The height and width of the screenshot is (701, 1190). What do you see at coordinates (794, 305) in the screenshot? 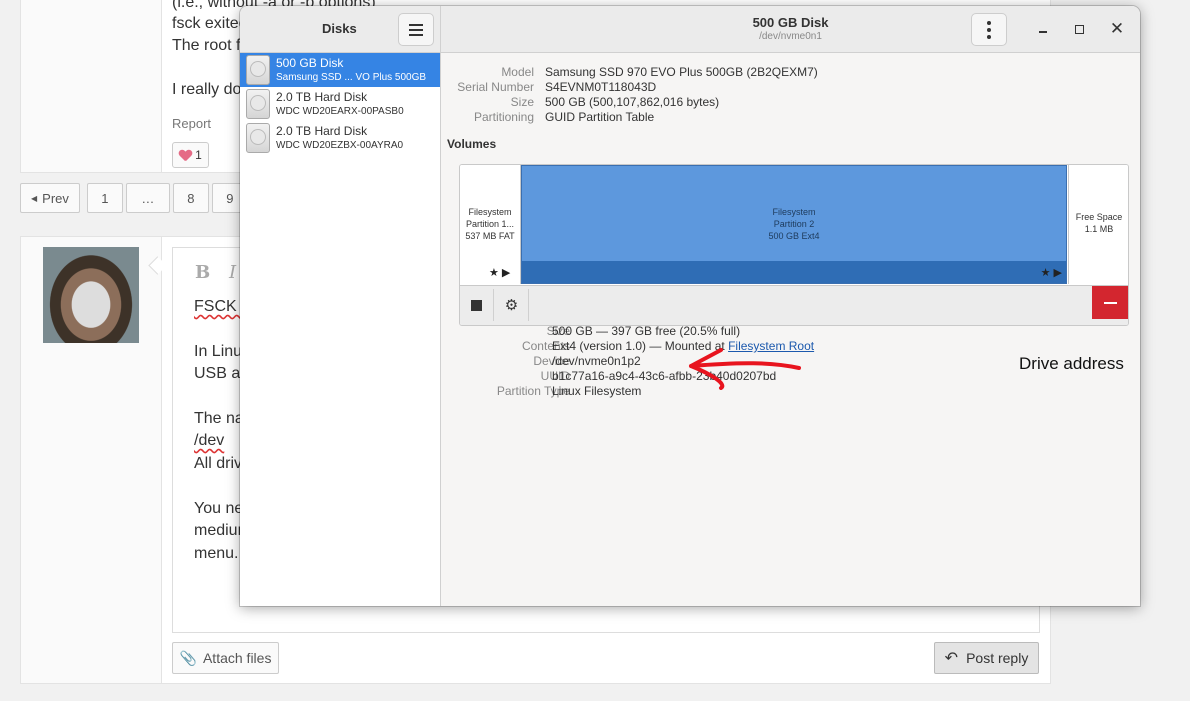
I see `volume-toolbar: ⚙` at bounding box center [794, 305].